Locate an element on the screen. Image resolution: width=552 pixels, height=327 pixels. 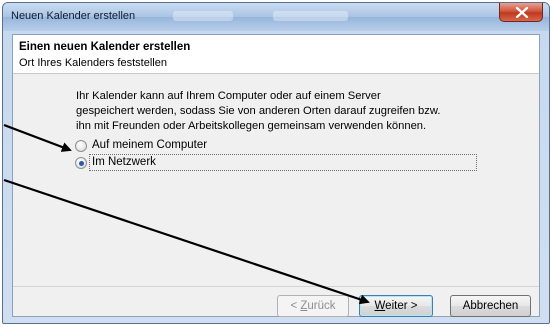
window-title: Neuen Kalender erstellen is located at coordinates (73, 16).